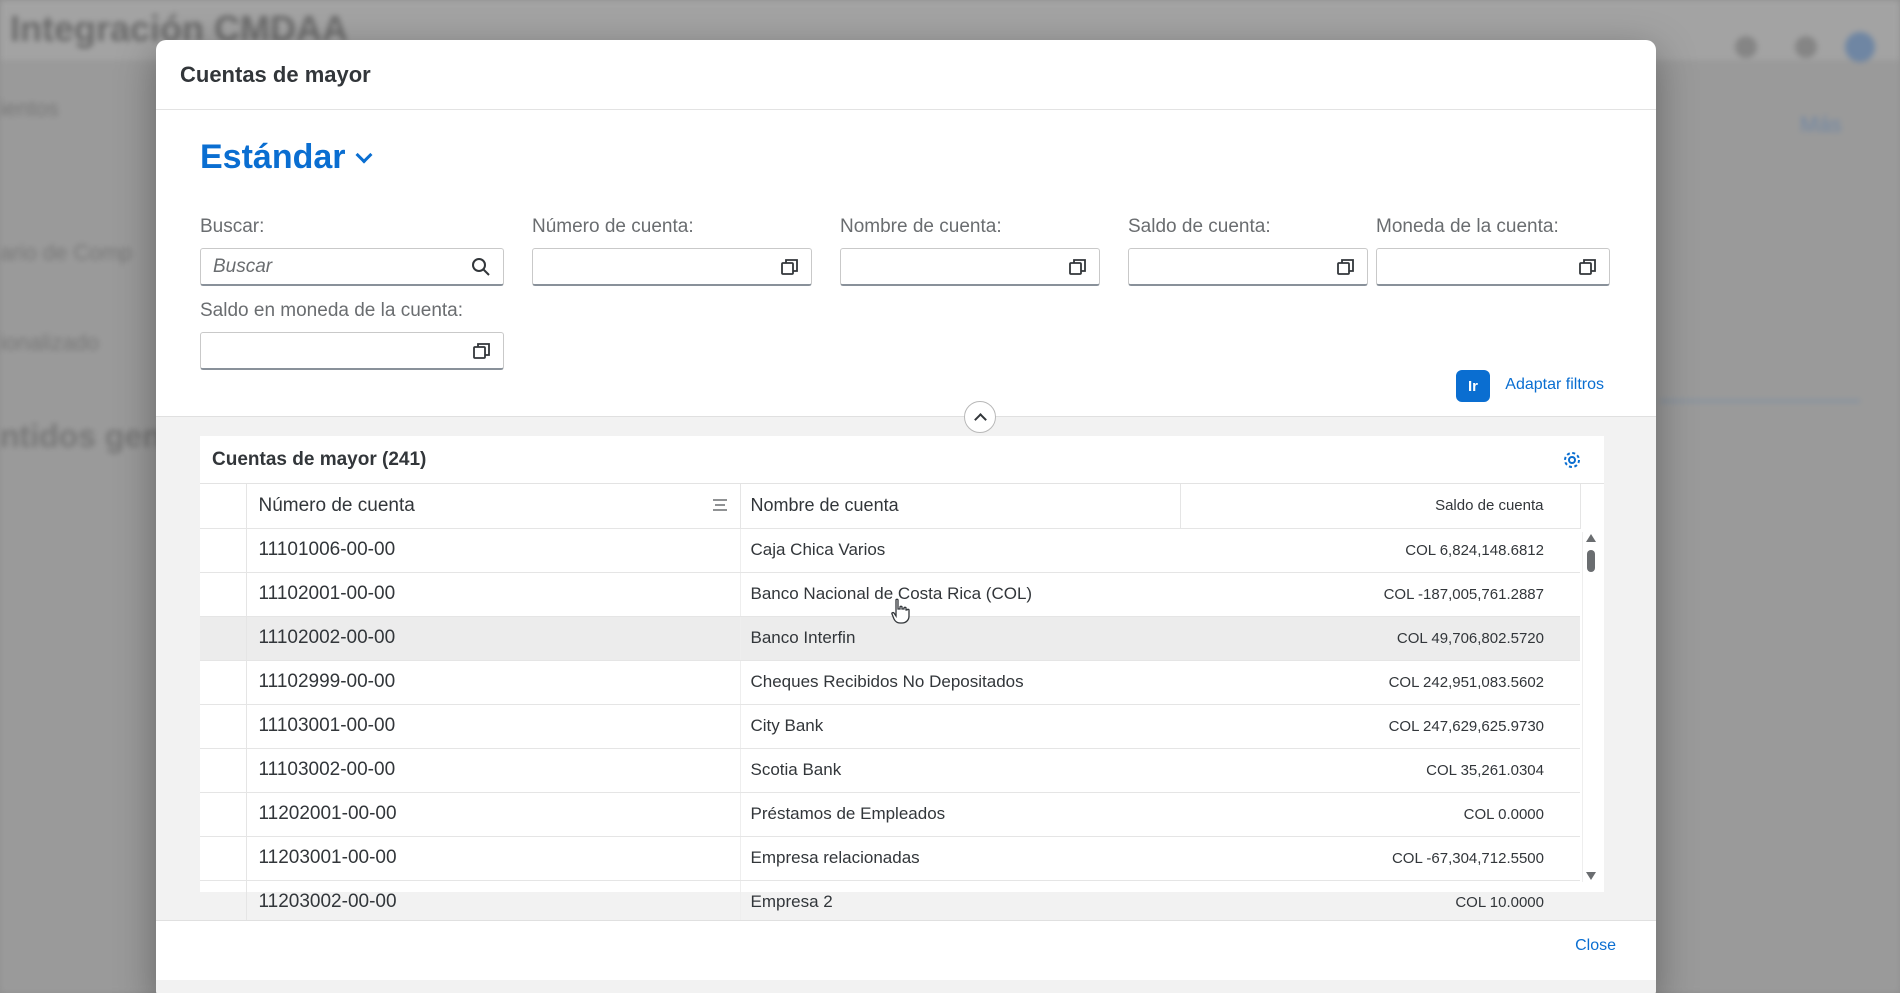  I want to click on dialog-header: Cuentas de mayor, so click(906, 75).